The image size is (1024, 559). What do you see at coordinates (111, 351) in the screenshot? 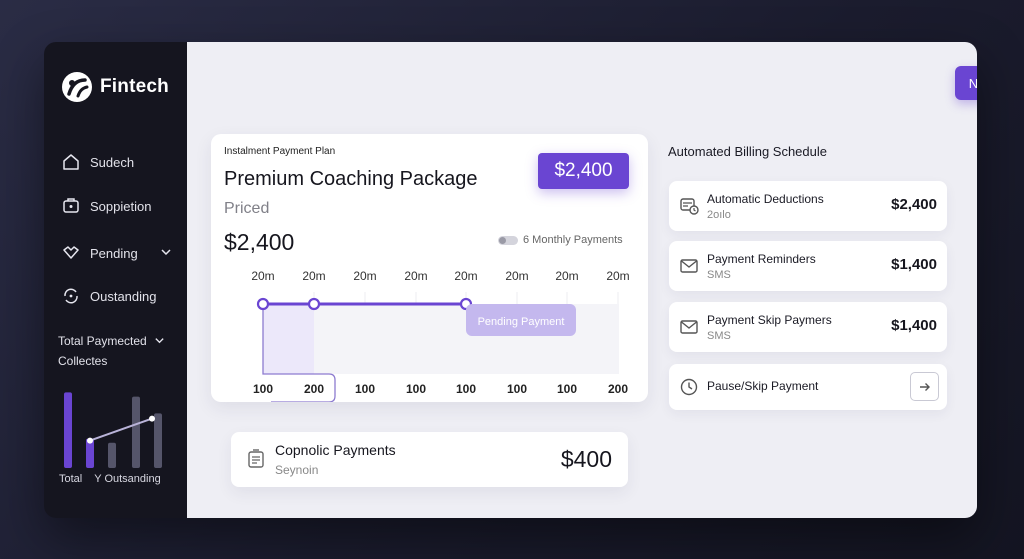
I see `total-collected-section: Total Paymected Collectes` at bounding box center [111, 351].